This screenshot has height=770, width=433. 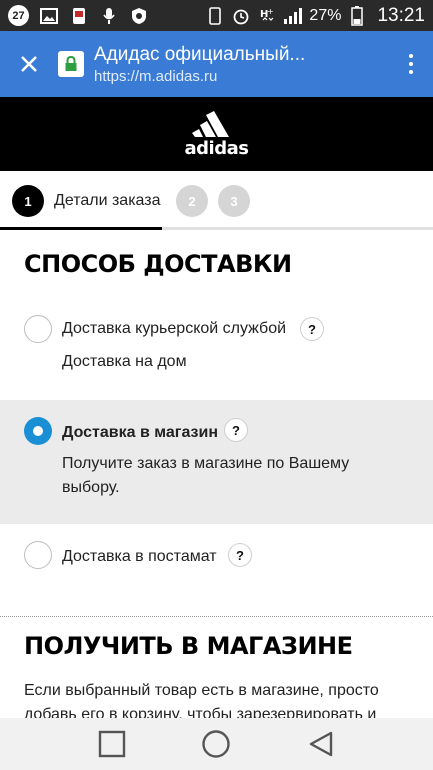 I want to click on step-number: 2, so click(x=192, y=201).